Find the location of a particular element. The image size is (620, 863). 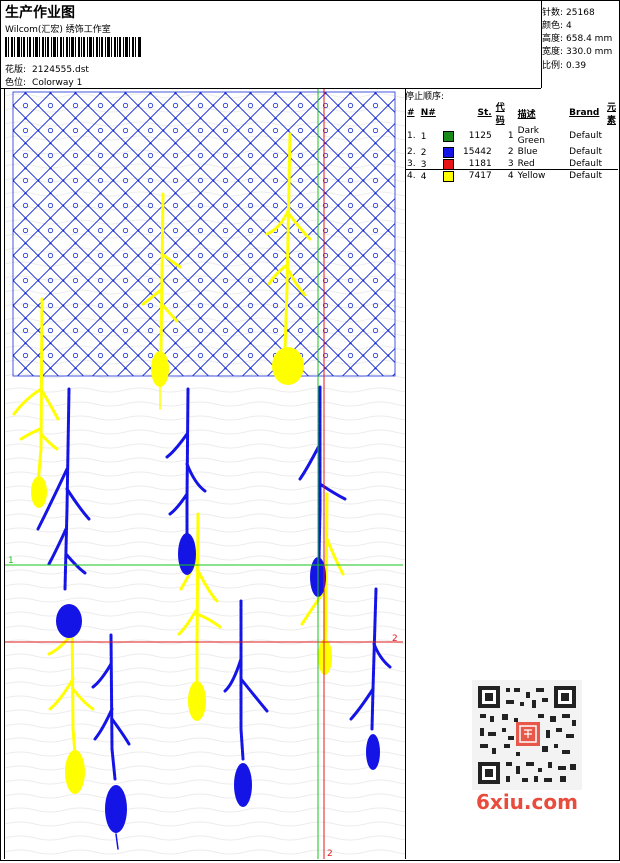

code-cell: 4 is located at coordinates (510, 176).